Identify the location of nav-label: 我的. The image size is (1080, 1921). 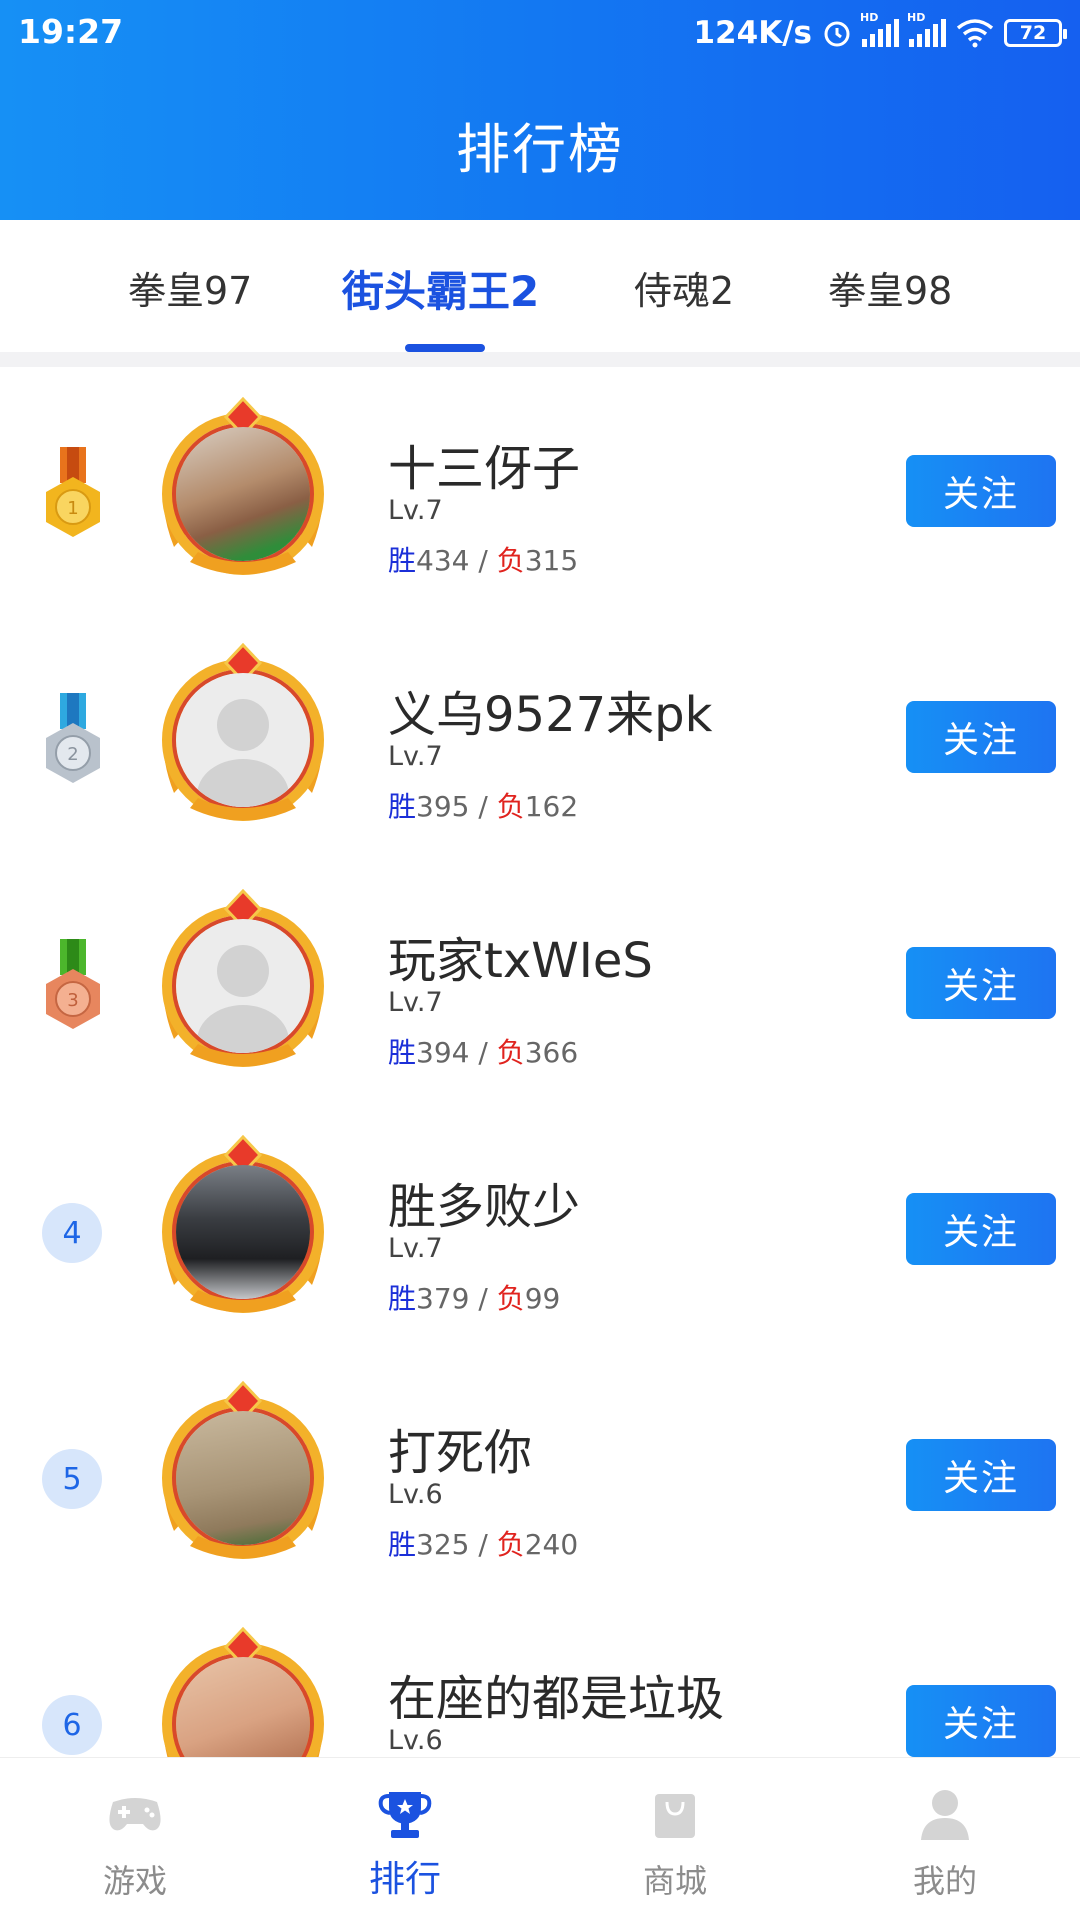
(944, 1881).